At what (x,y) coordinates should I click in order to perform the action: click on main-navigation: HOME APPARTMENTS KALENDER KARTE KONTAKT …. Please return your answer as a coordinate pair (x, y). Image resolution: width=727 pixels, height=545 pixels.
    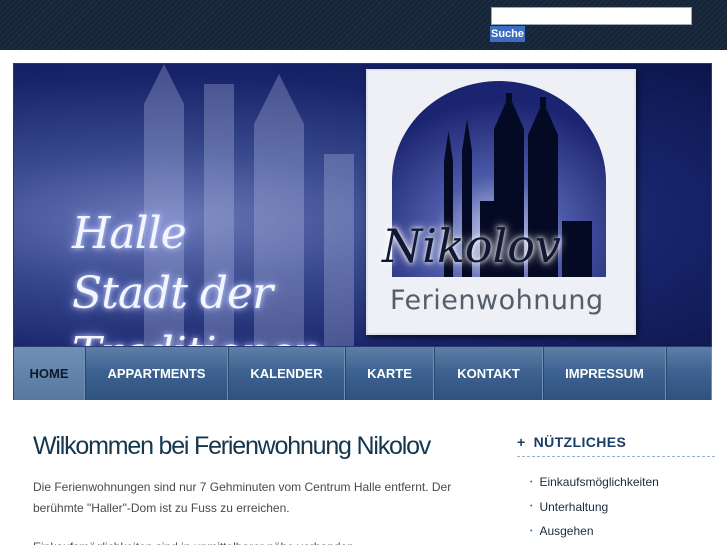
    Looking at the image, I should click on (362, 373).